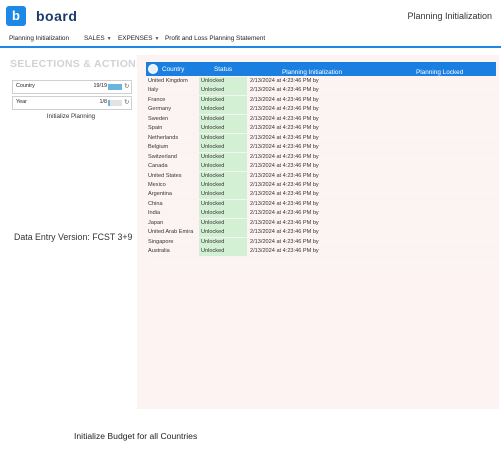 The height and width of the screenshot is (453, 501). I want to click on select-all-icon, so click(153, 69).